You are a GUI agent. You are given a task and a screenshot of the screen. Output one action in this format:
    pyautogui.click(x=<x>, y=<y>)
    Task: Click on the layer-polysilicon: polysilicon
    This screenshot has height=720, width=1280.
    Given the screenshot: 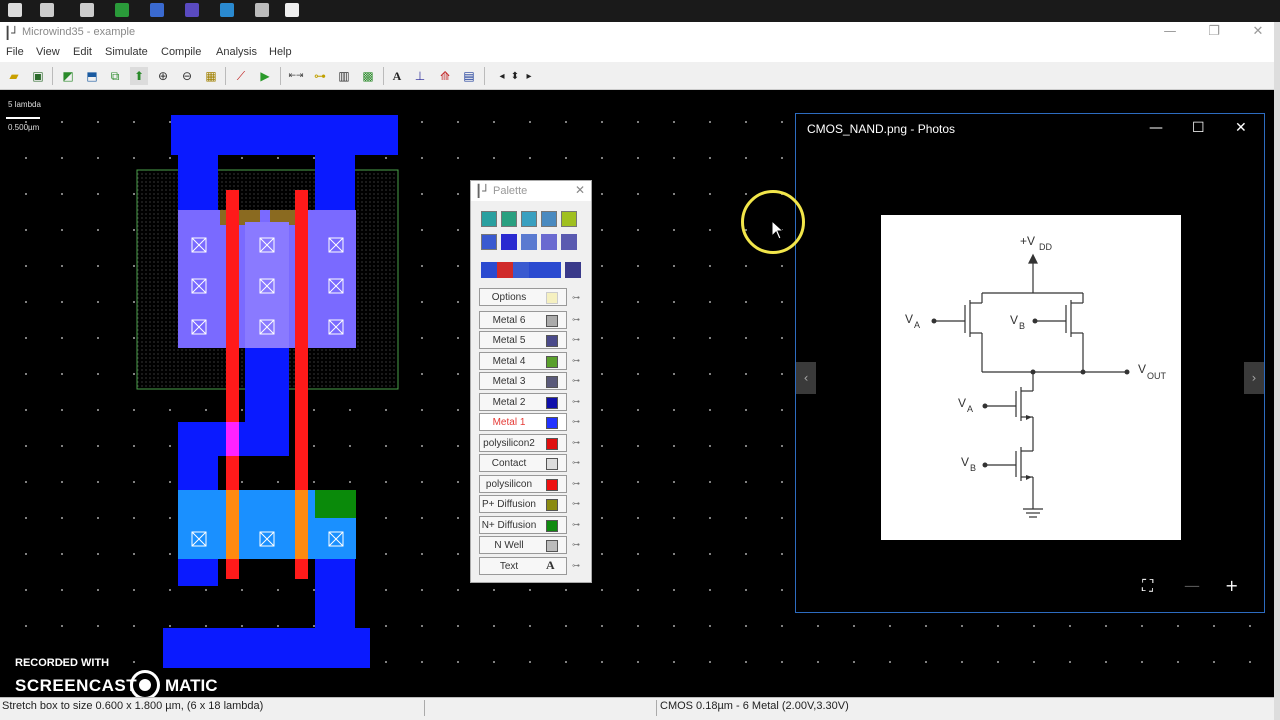 What is the action you would take?
    pyautogui.click(x=523, y=484)
    